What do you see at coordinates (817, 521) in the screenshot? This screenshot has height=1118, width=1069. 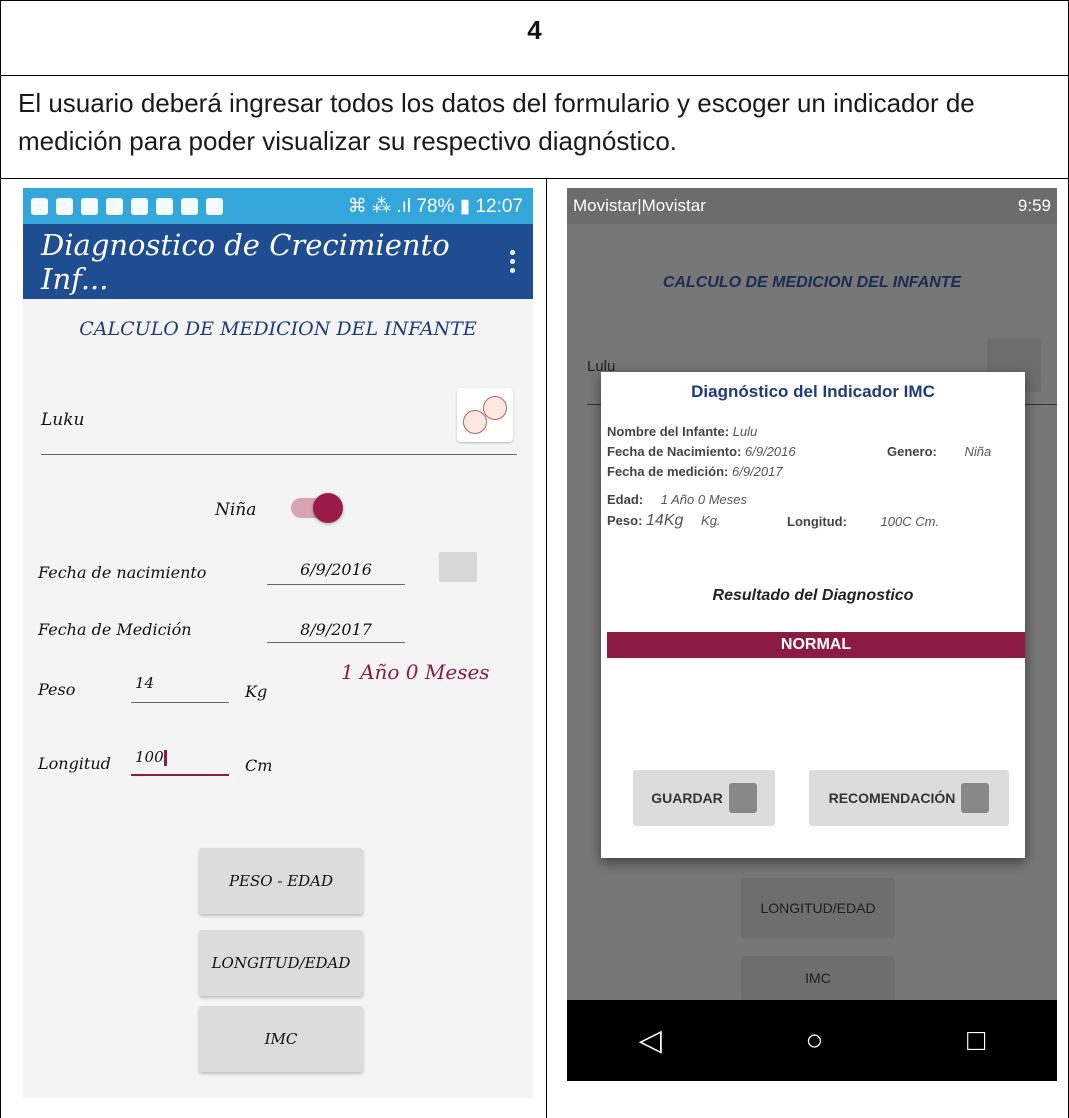 I see `length-label: Longitud:` at bounding box center [817, 521].